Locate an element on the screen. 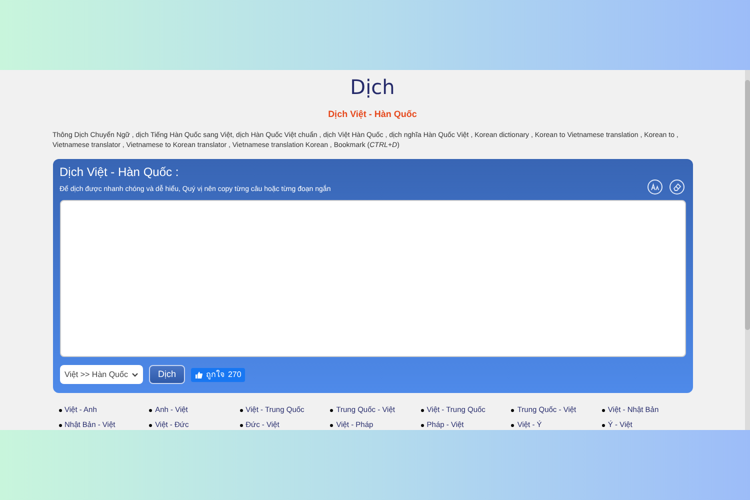 The height and width of the screenshot is (500, 750). font-size-icon is located at coordinates (654, 187).